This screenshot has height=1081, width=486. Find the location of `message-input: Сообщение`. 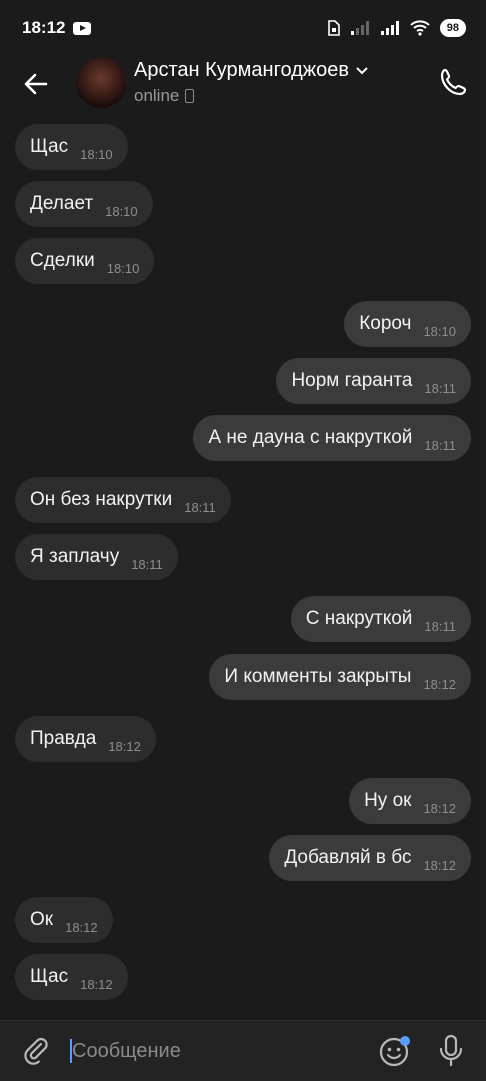

message-input: Сообщение is located at coordinates (126, 1051).